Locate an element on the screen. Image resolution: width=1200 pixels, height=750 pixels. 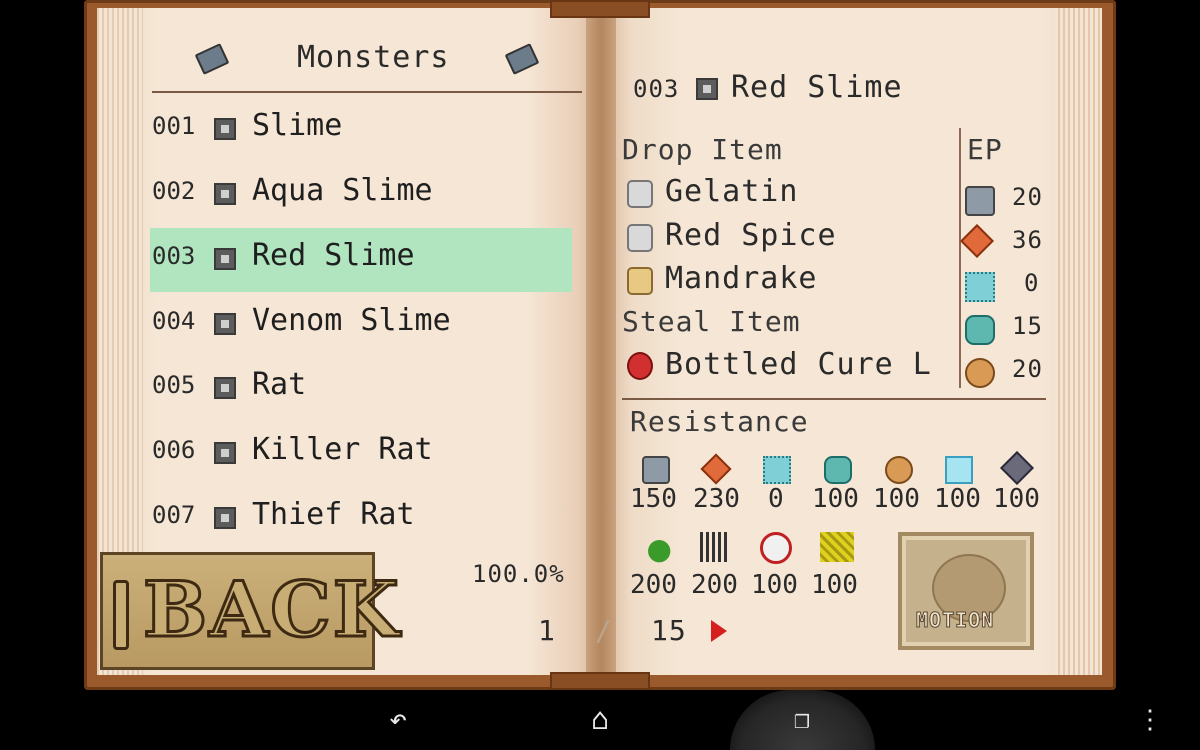
monster-number: 005 is located at coordinates (174, 385).